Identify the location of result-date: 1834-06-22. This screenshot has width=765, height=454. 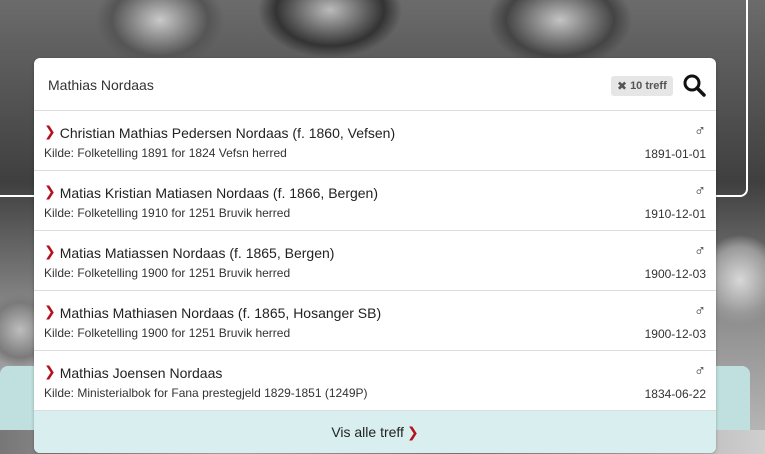
(675, 394).